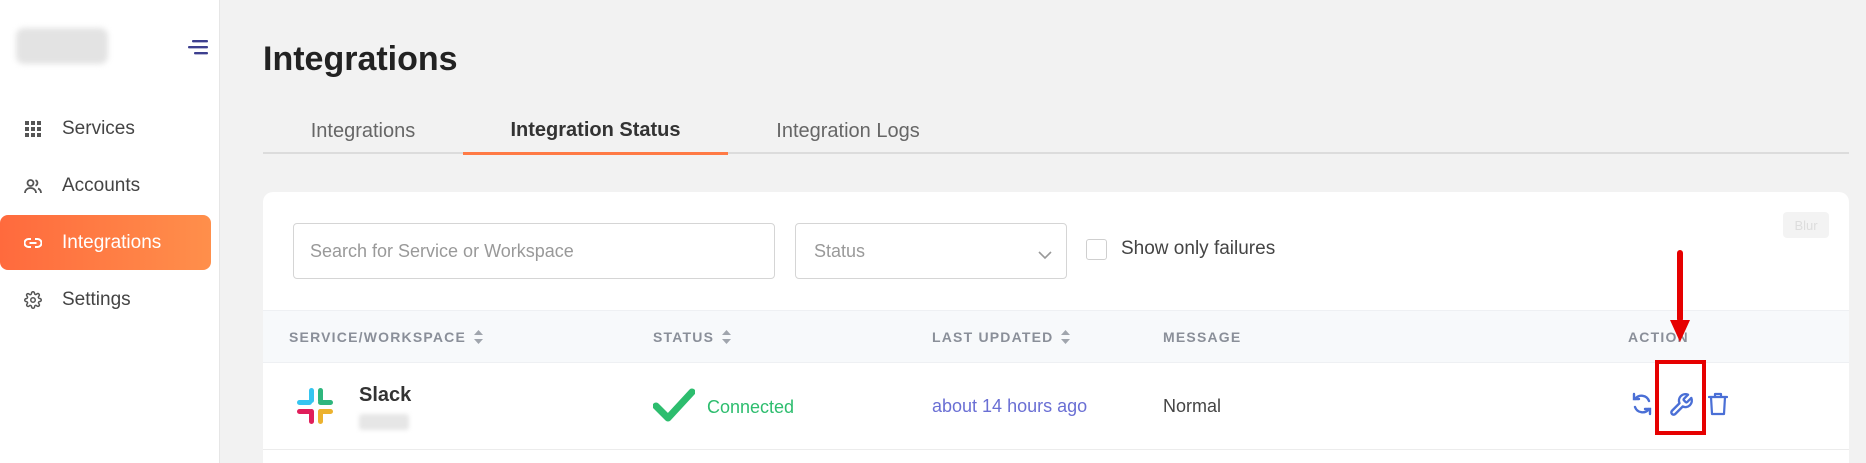  I want to click on sidebar-item-label: Settings, so click(96, 299).